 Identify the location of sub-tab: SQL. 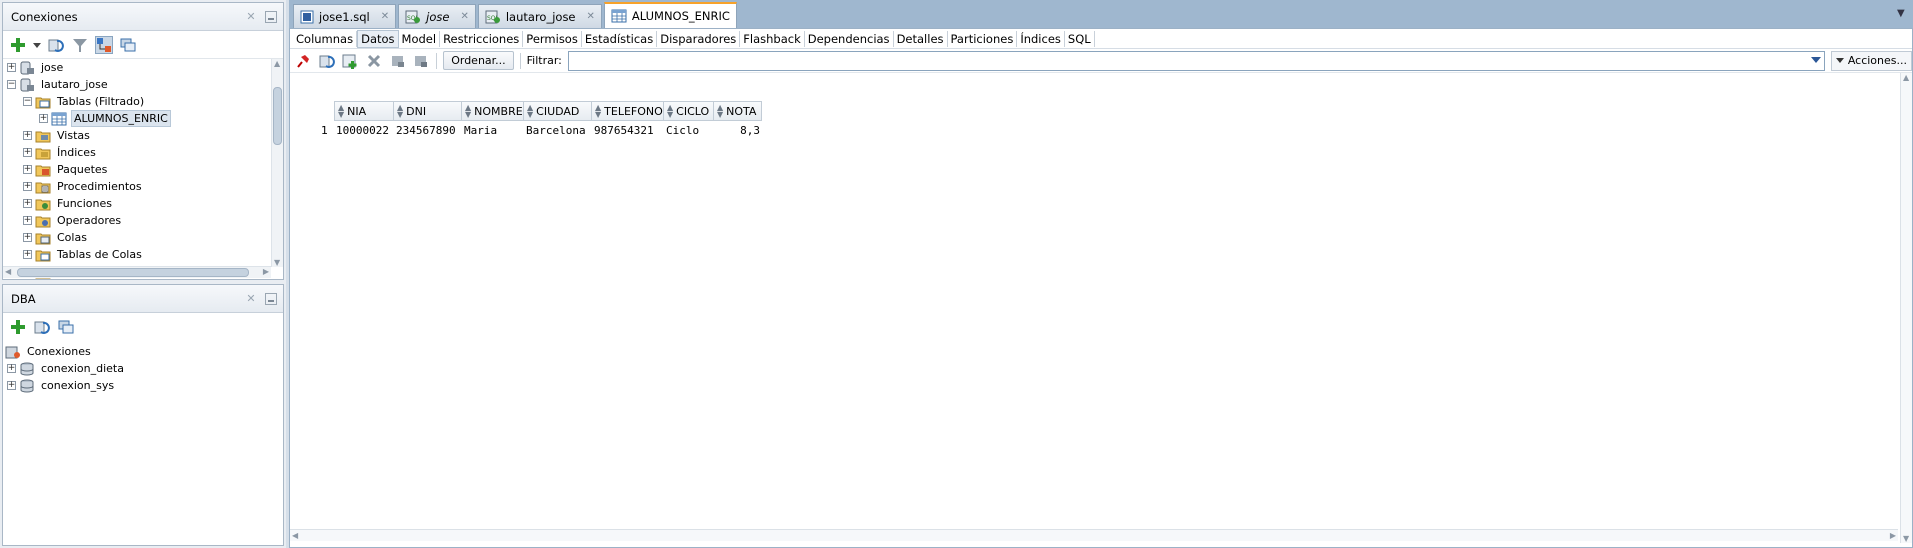
(1080, 38).